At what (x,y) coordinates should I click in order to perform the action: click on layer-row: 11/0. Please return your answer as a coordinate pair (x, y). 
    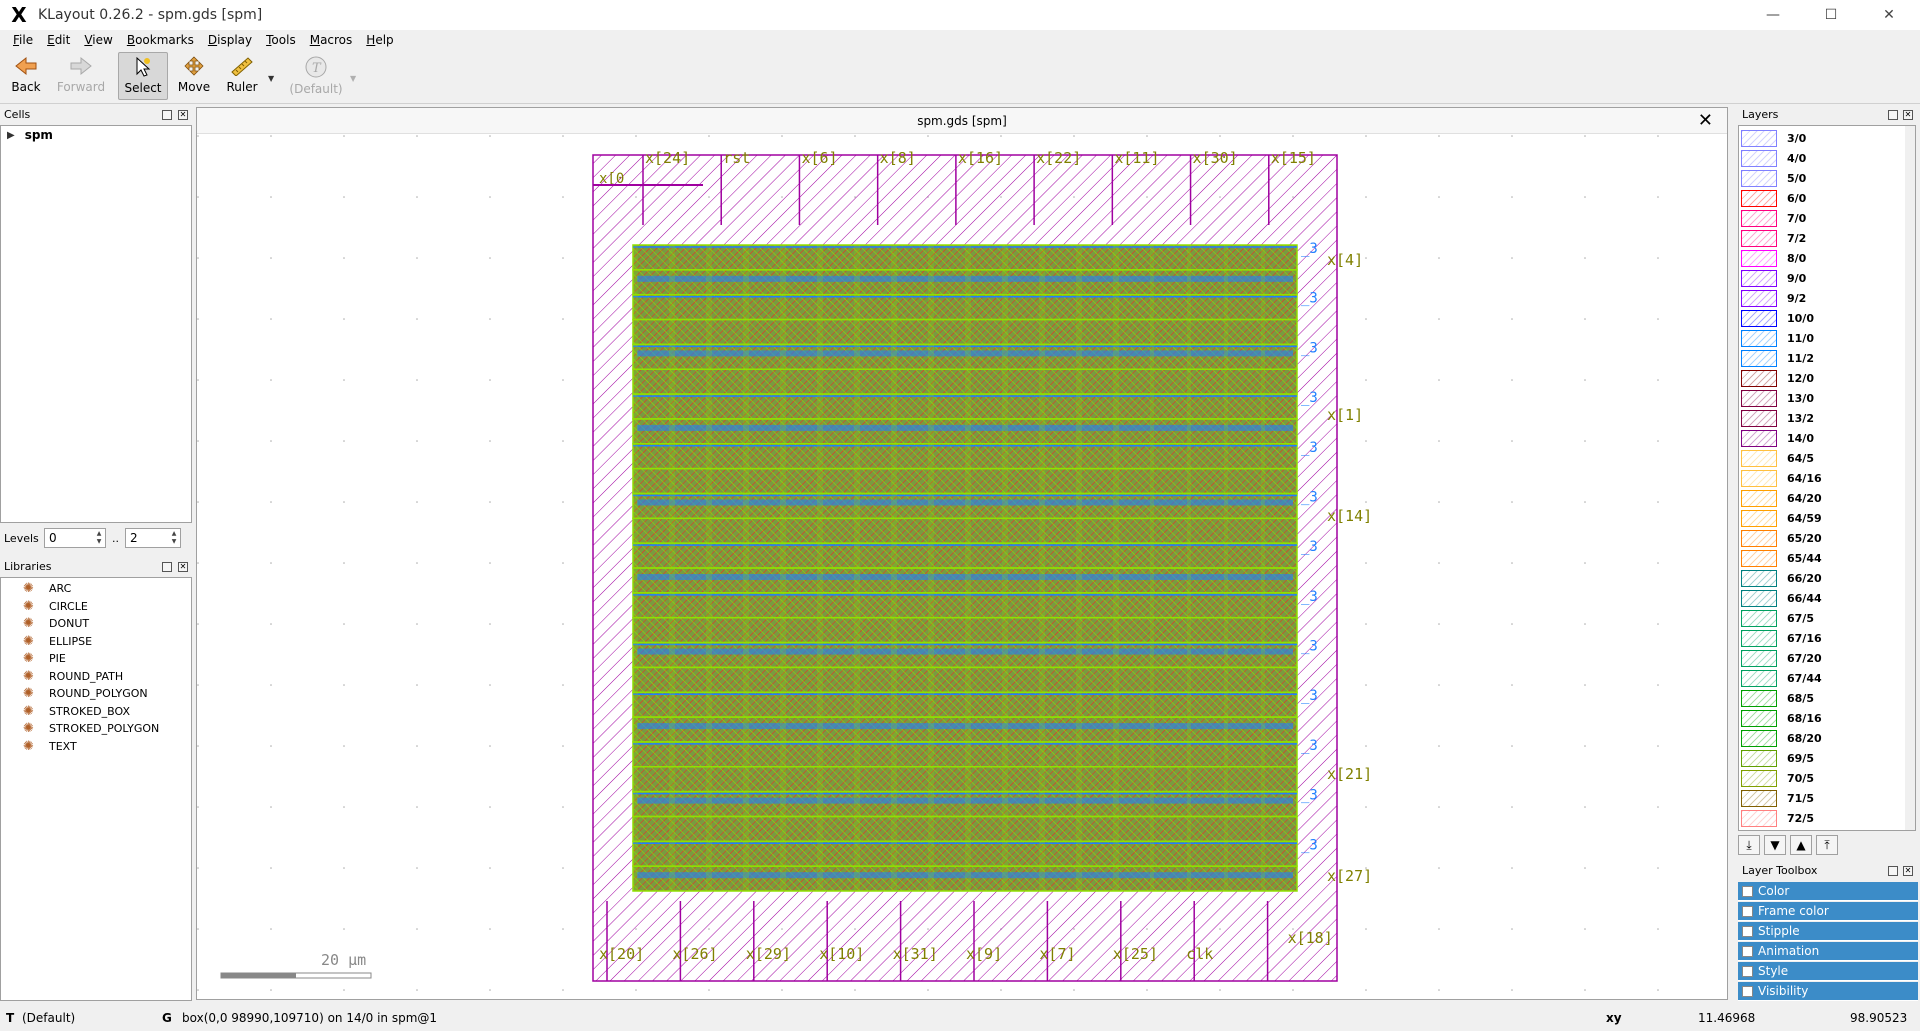
    Looking at the image, I should click on (1777, 338).